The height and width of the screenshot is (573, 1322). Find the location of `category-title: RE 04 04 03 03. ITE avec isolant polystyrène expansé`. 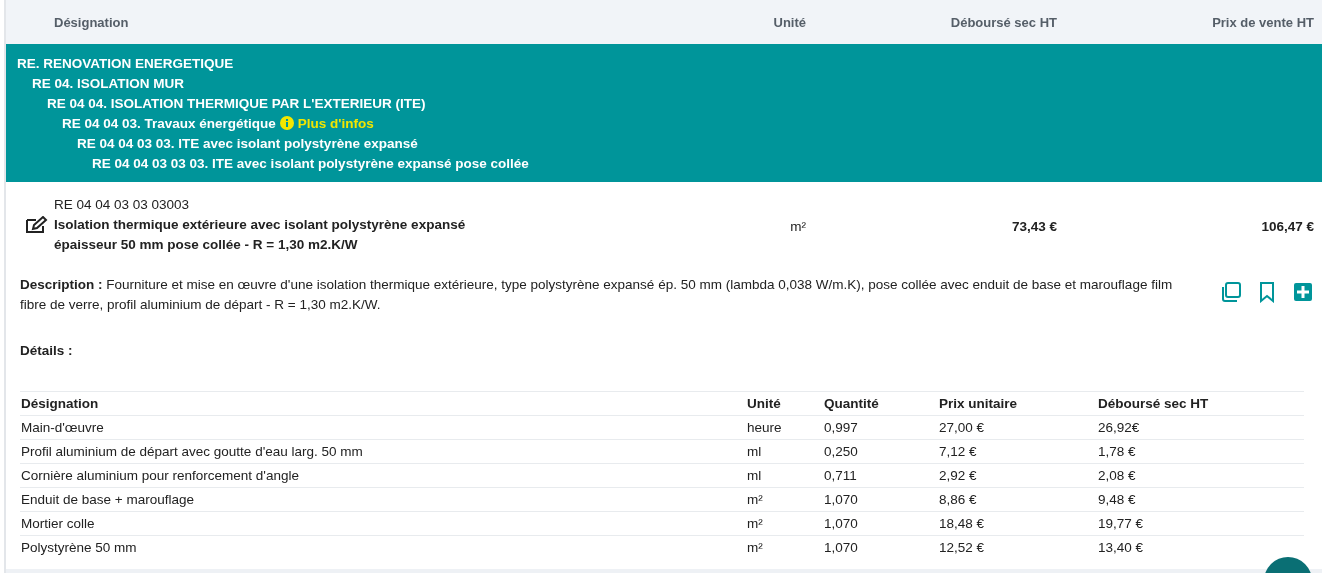

category-title: RE 04 04 03 03. ITE avec isolant polystyrène expansé is located at coordinates (247, 143).